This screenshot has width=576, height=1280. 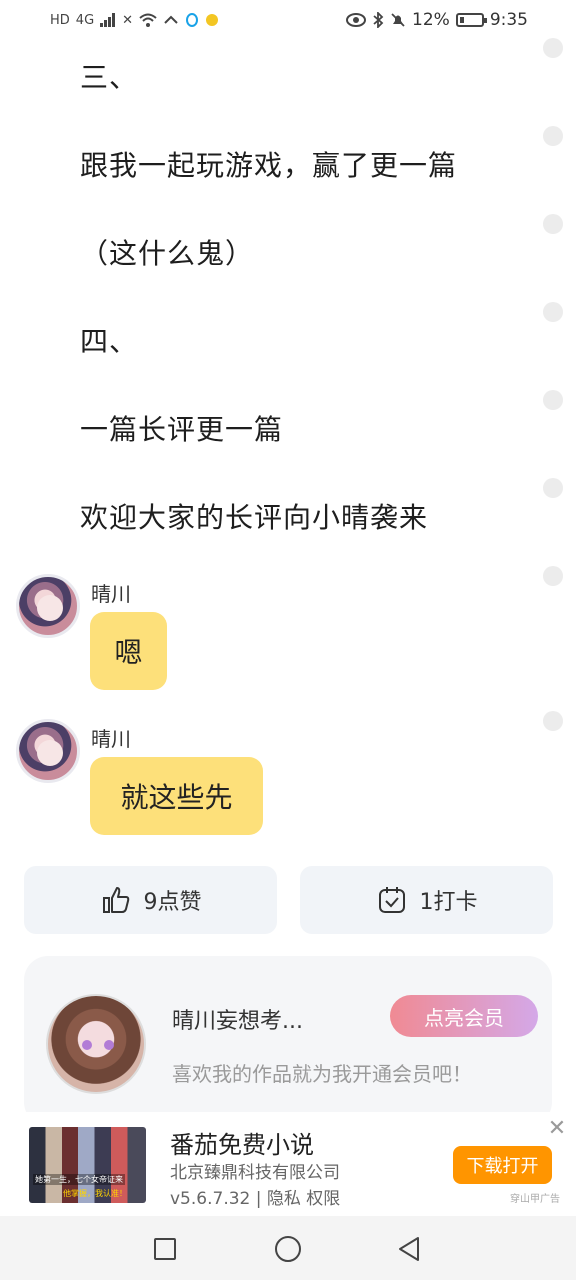 I want to click on story-line: 三、, so click(x=109, y=77).